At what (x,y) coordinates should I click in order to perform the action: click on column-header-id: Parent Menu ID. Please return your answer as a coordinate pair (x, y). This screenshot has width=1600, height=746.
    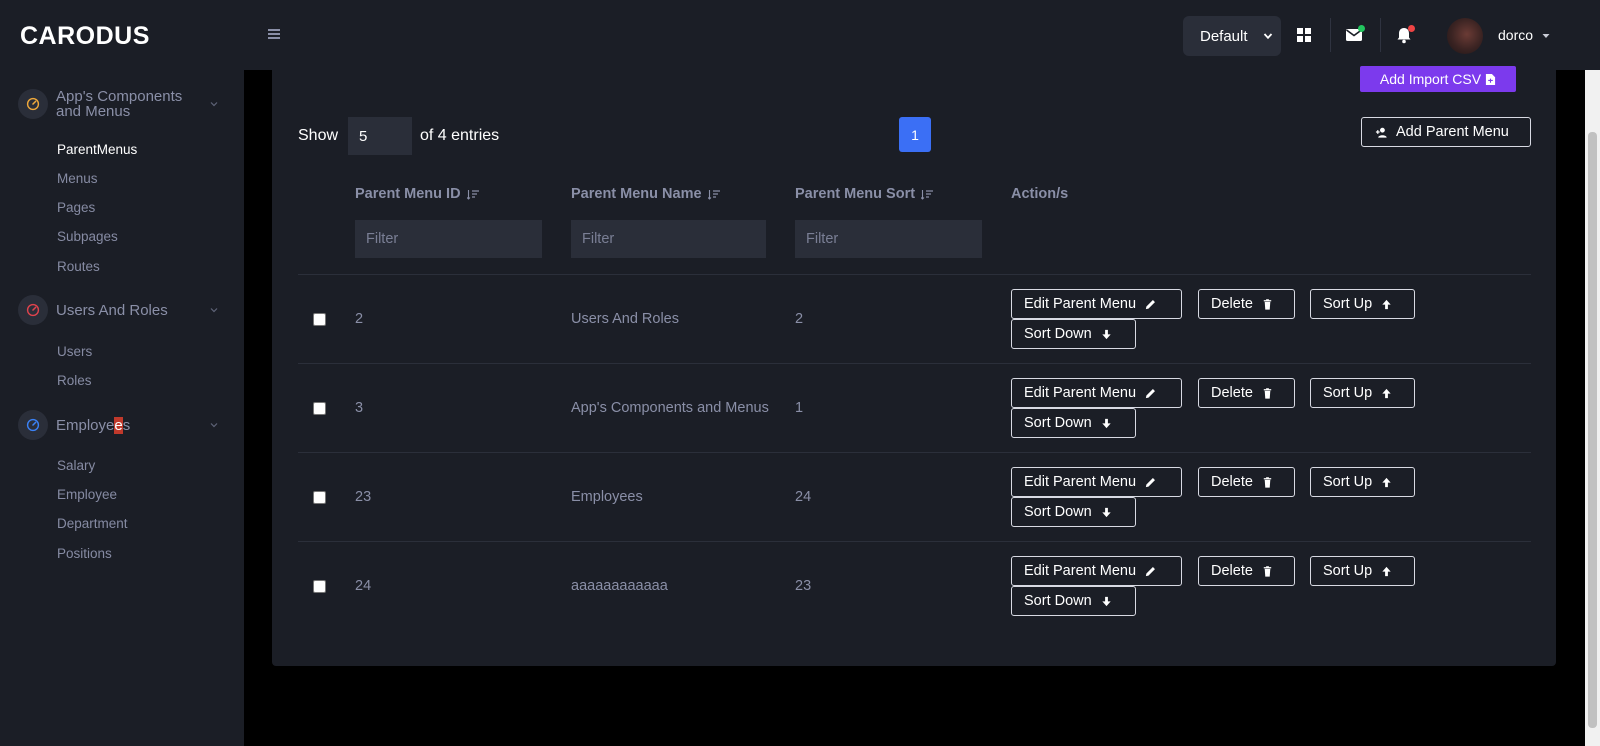
    Looking at the image, I should click on (417, 194).